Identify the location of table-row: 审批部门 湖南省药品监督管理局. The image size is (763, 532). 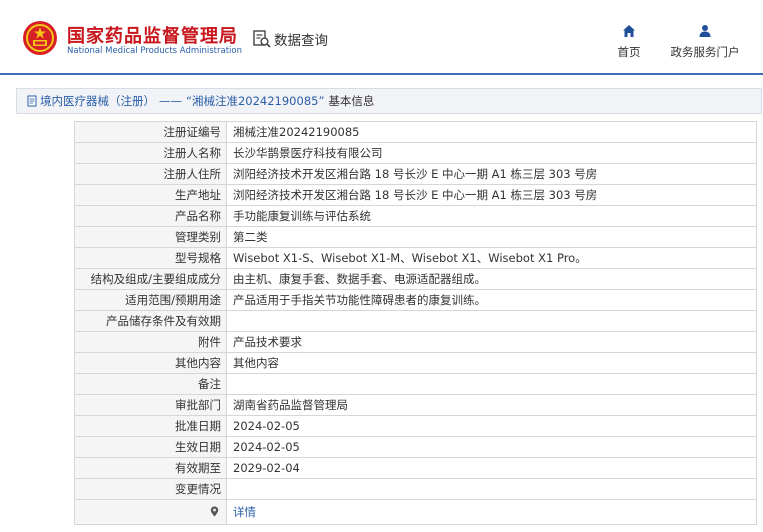
(415, 405).